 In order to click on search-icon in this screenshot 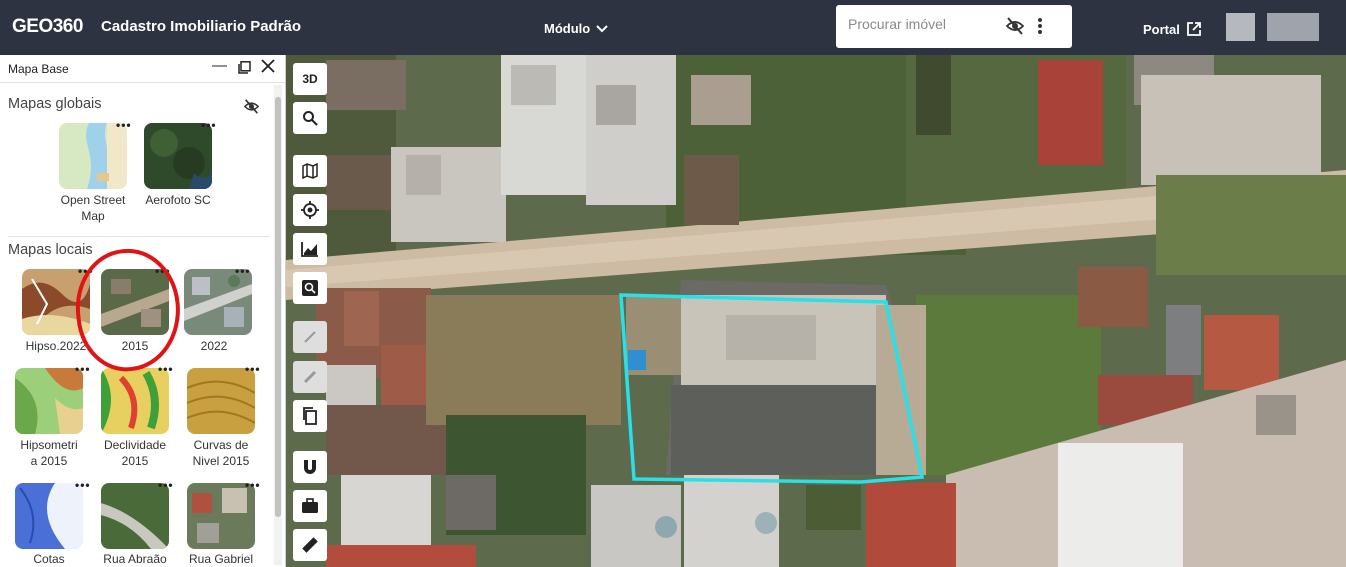, I will do `click(310, 118)`.